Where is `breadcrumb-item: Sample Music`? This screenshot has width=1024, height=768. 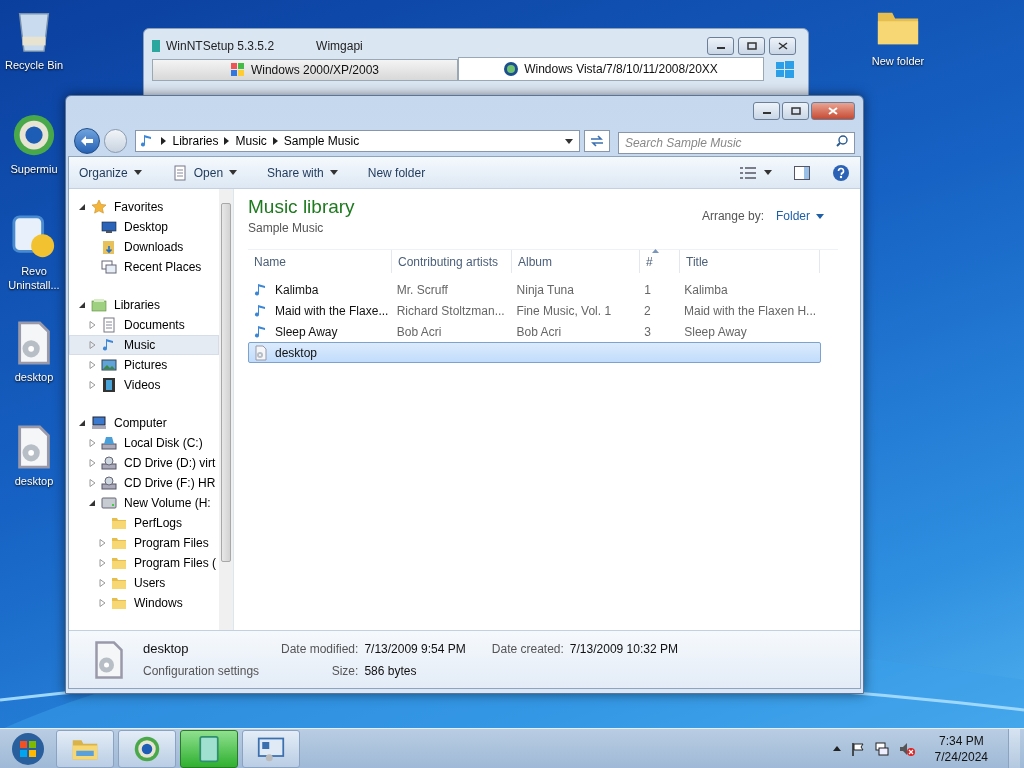 breadcrumb-item: Sample Music is located at coordinates (321, 141).